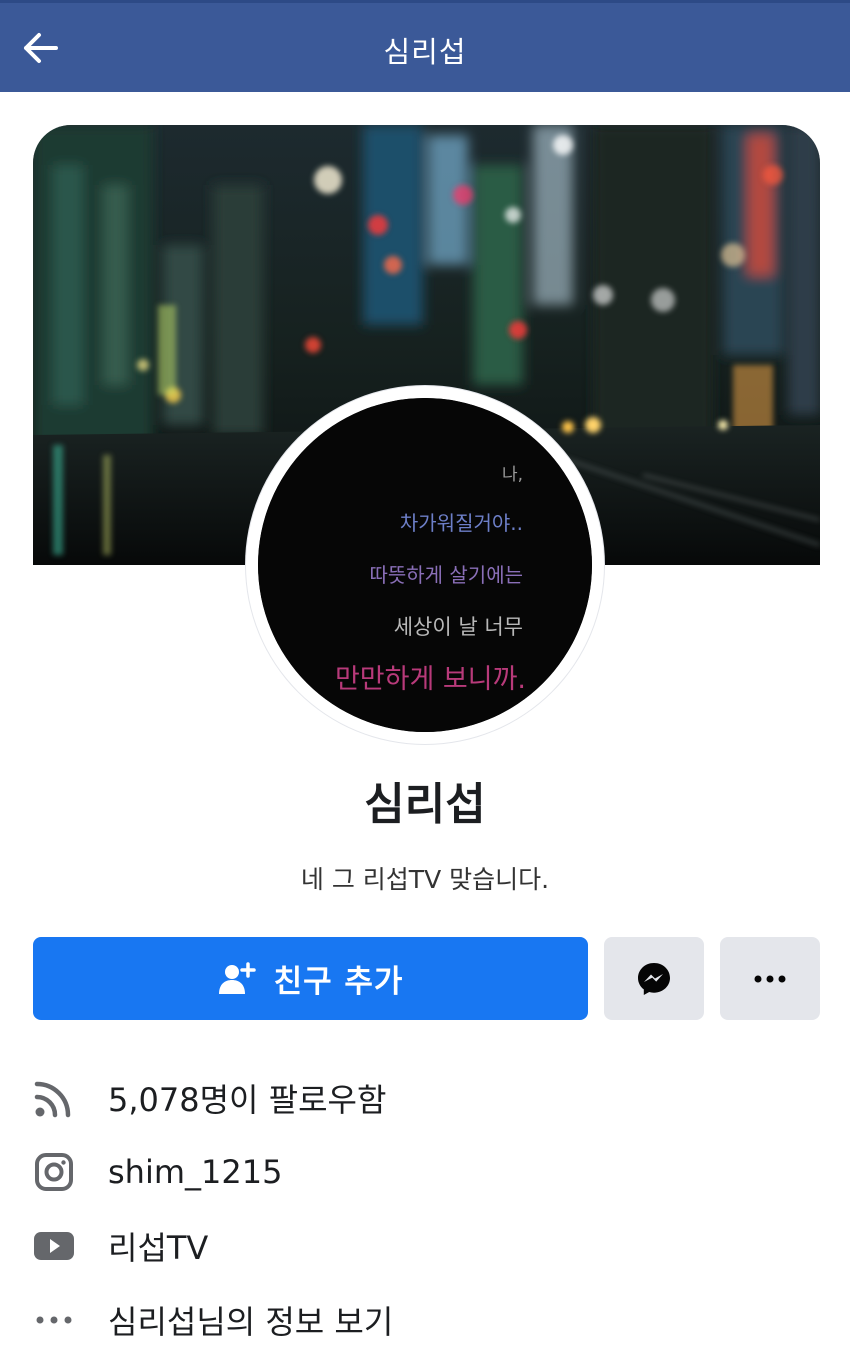 The width and height of the screenshot is (850, 1358). I want to click on add-friend-button: 친구 추가, so click(310, 978).